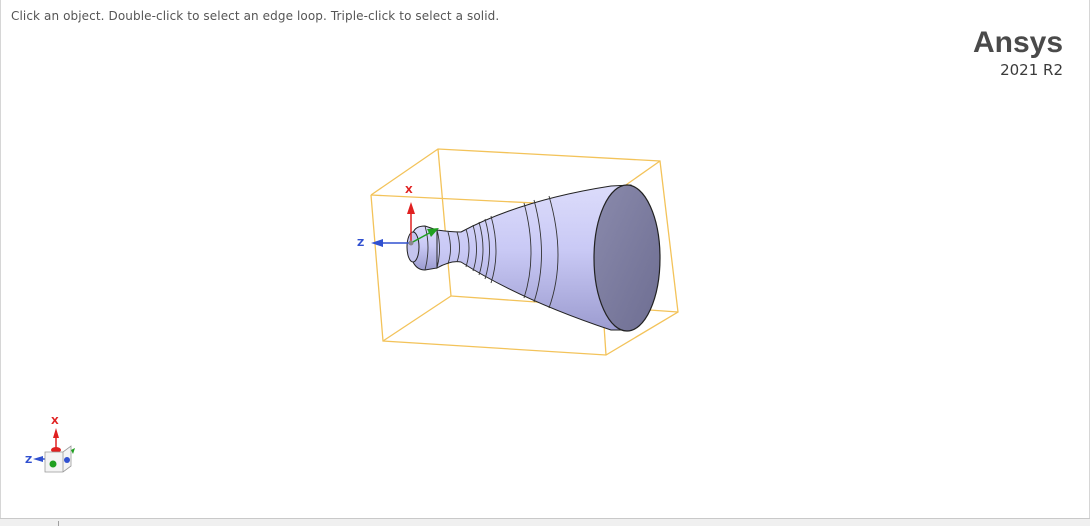  Describe the element at coordinates (627, 258) in the screenshot. I see `exit-face` at that location.